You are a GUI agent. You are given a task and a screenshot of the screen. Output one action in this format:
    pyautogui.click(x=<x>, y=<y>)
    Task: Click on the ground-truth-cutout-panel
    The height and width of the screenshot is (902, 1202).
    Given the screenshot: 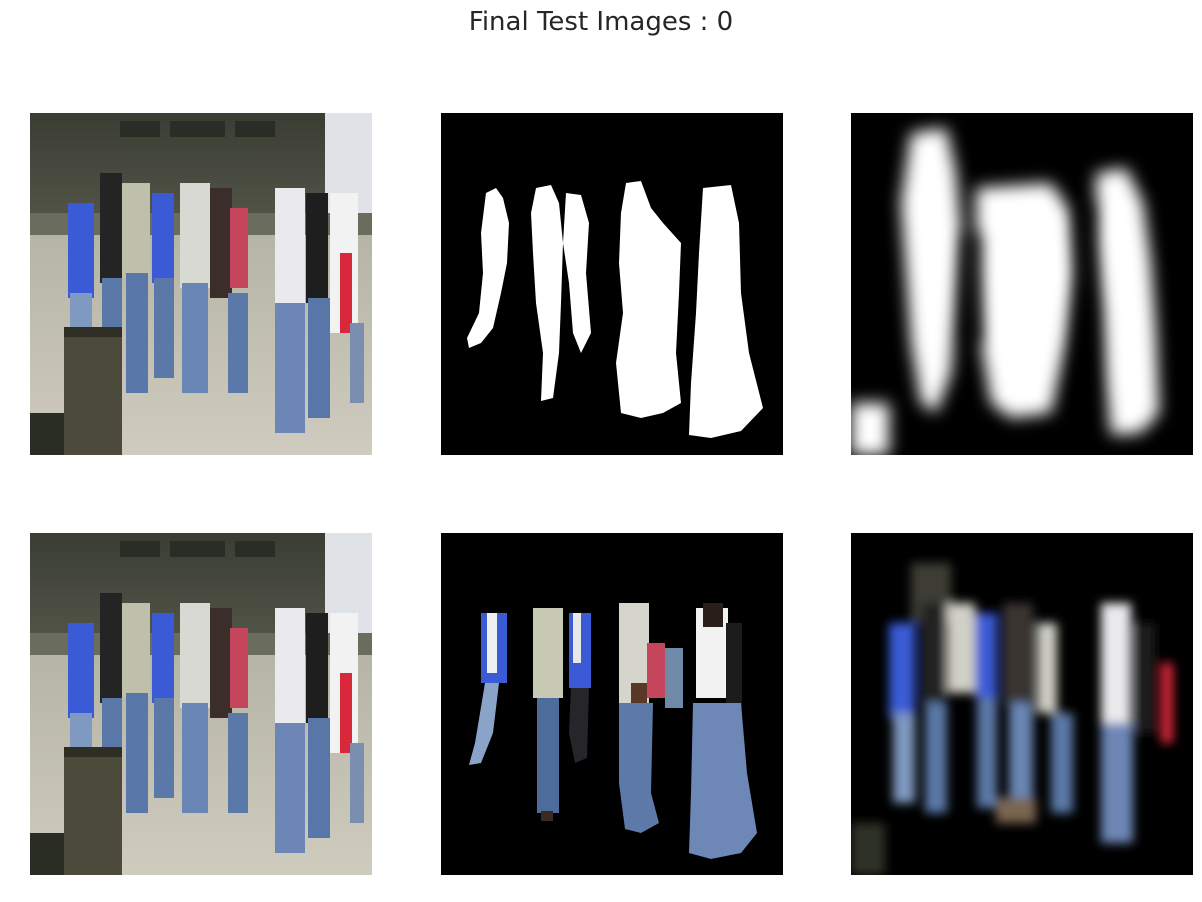 What is the action you would take?
    pyautogui.click(x=612, y=704)
    